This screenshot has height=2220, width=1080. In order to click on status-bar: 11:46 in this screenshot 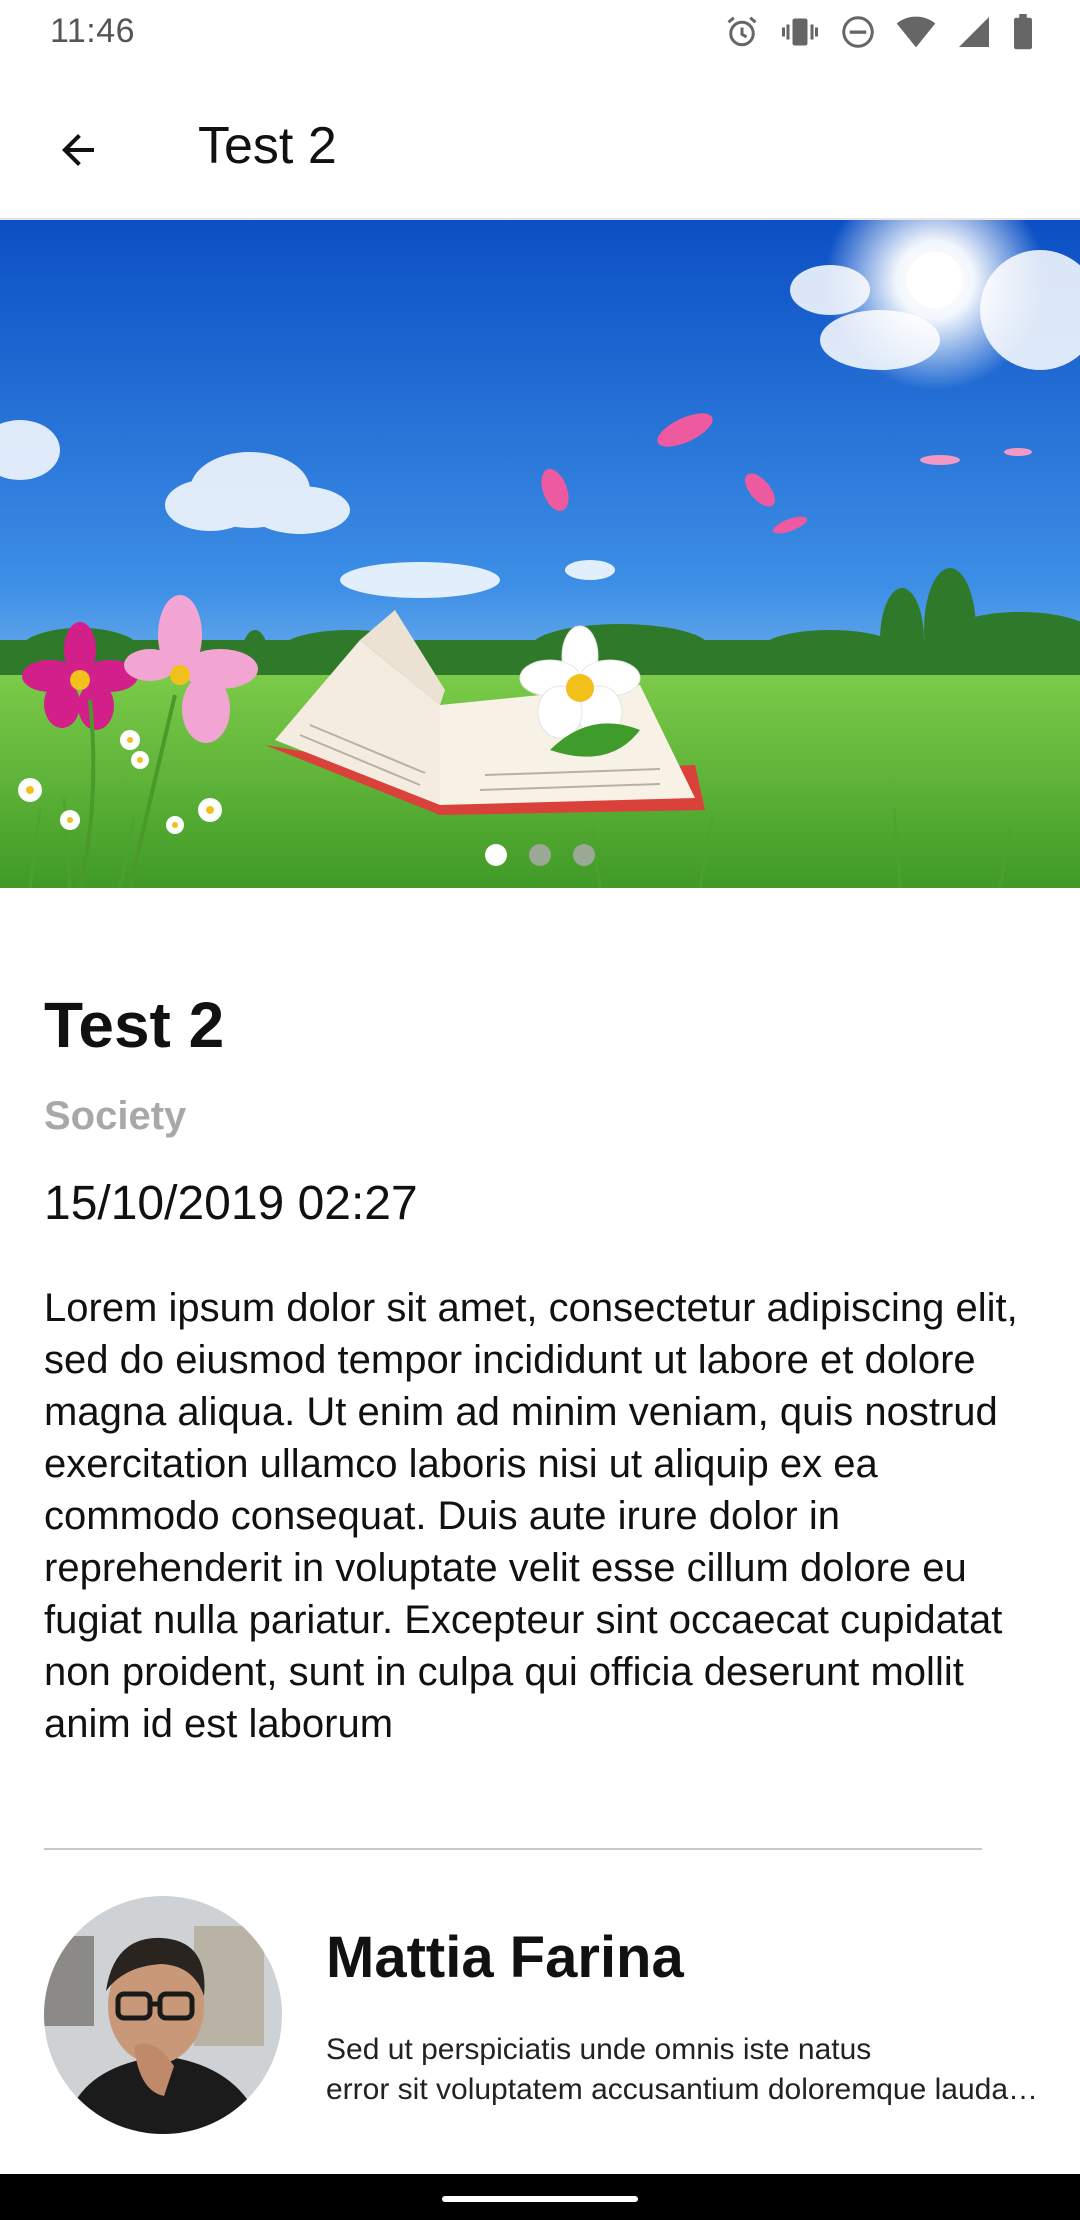, I will do `click(540, 33)`.